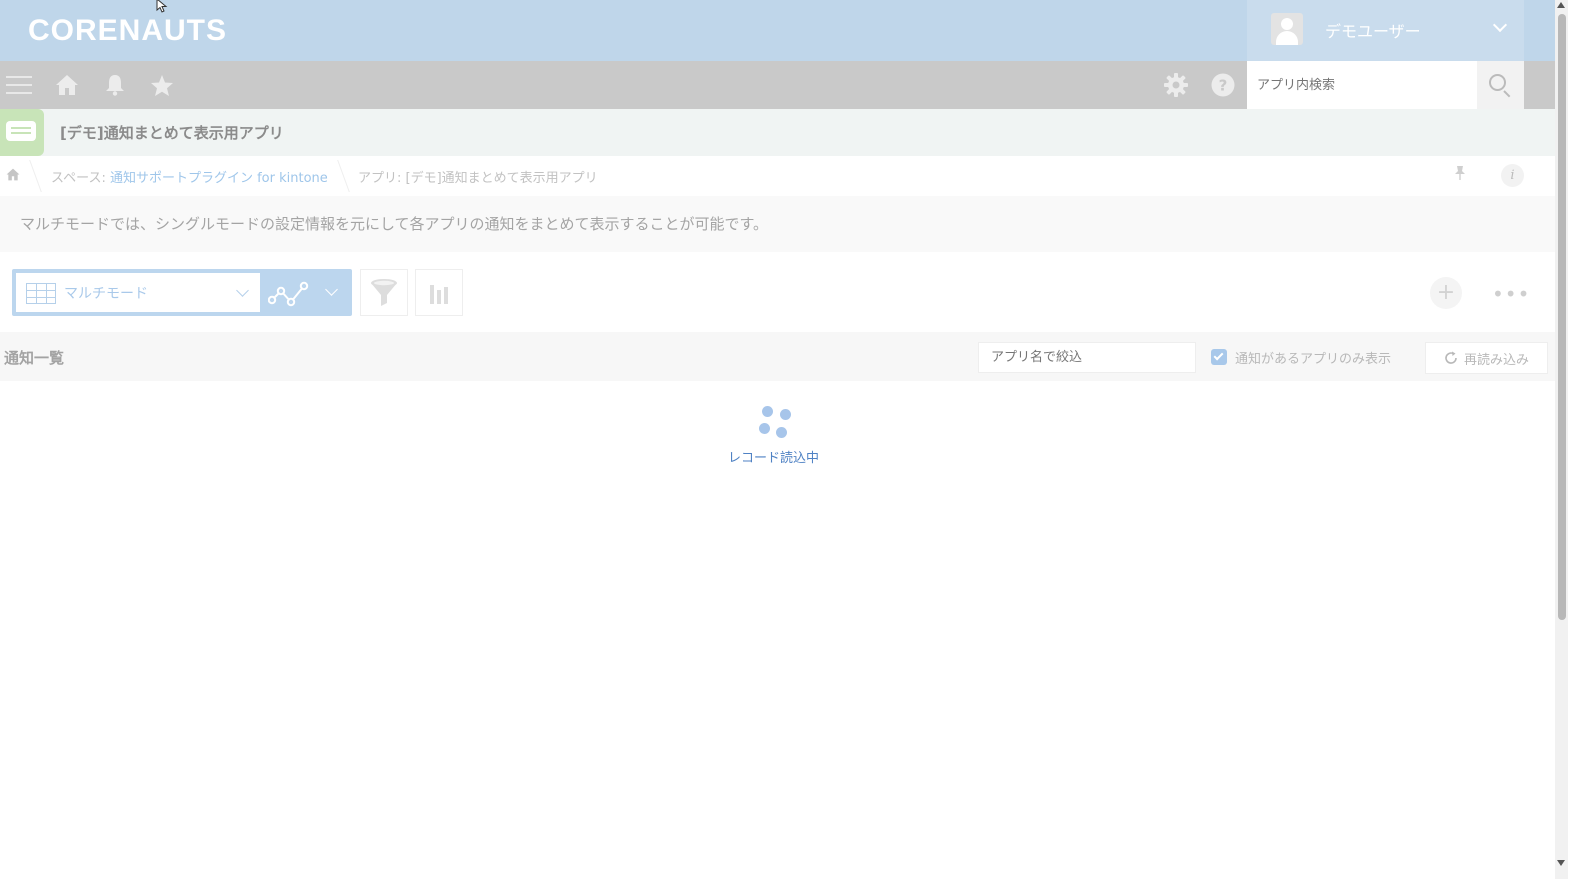 The image size is (1584, 879). What do you see at coordinates (162, 85) in the screenshot?
I see `star-icon` at bounding box center [162, 85].